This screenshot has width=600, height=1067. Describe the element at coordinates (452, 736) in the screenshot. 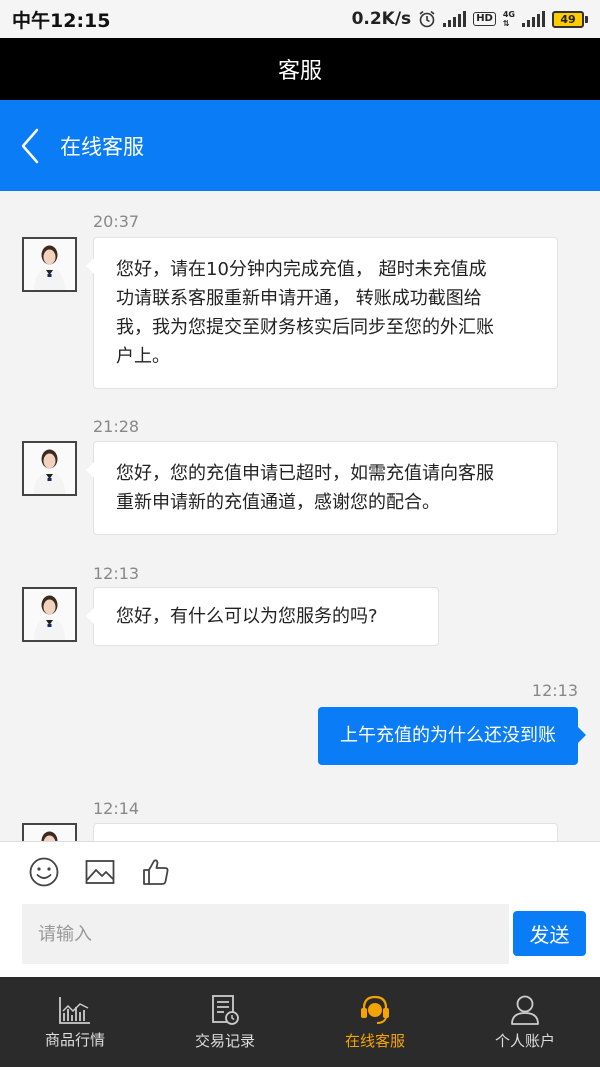

I see `my-message-bubble: 上午充值的为什么还没到账` at that location.